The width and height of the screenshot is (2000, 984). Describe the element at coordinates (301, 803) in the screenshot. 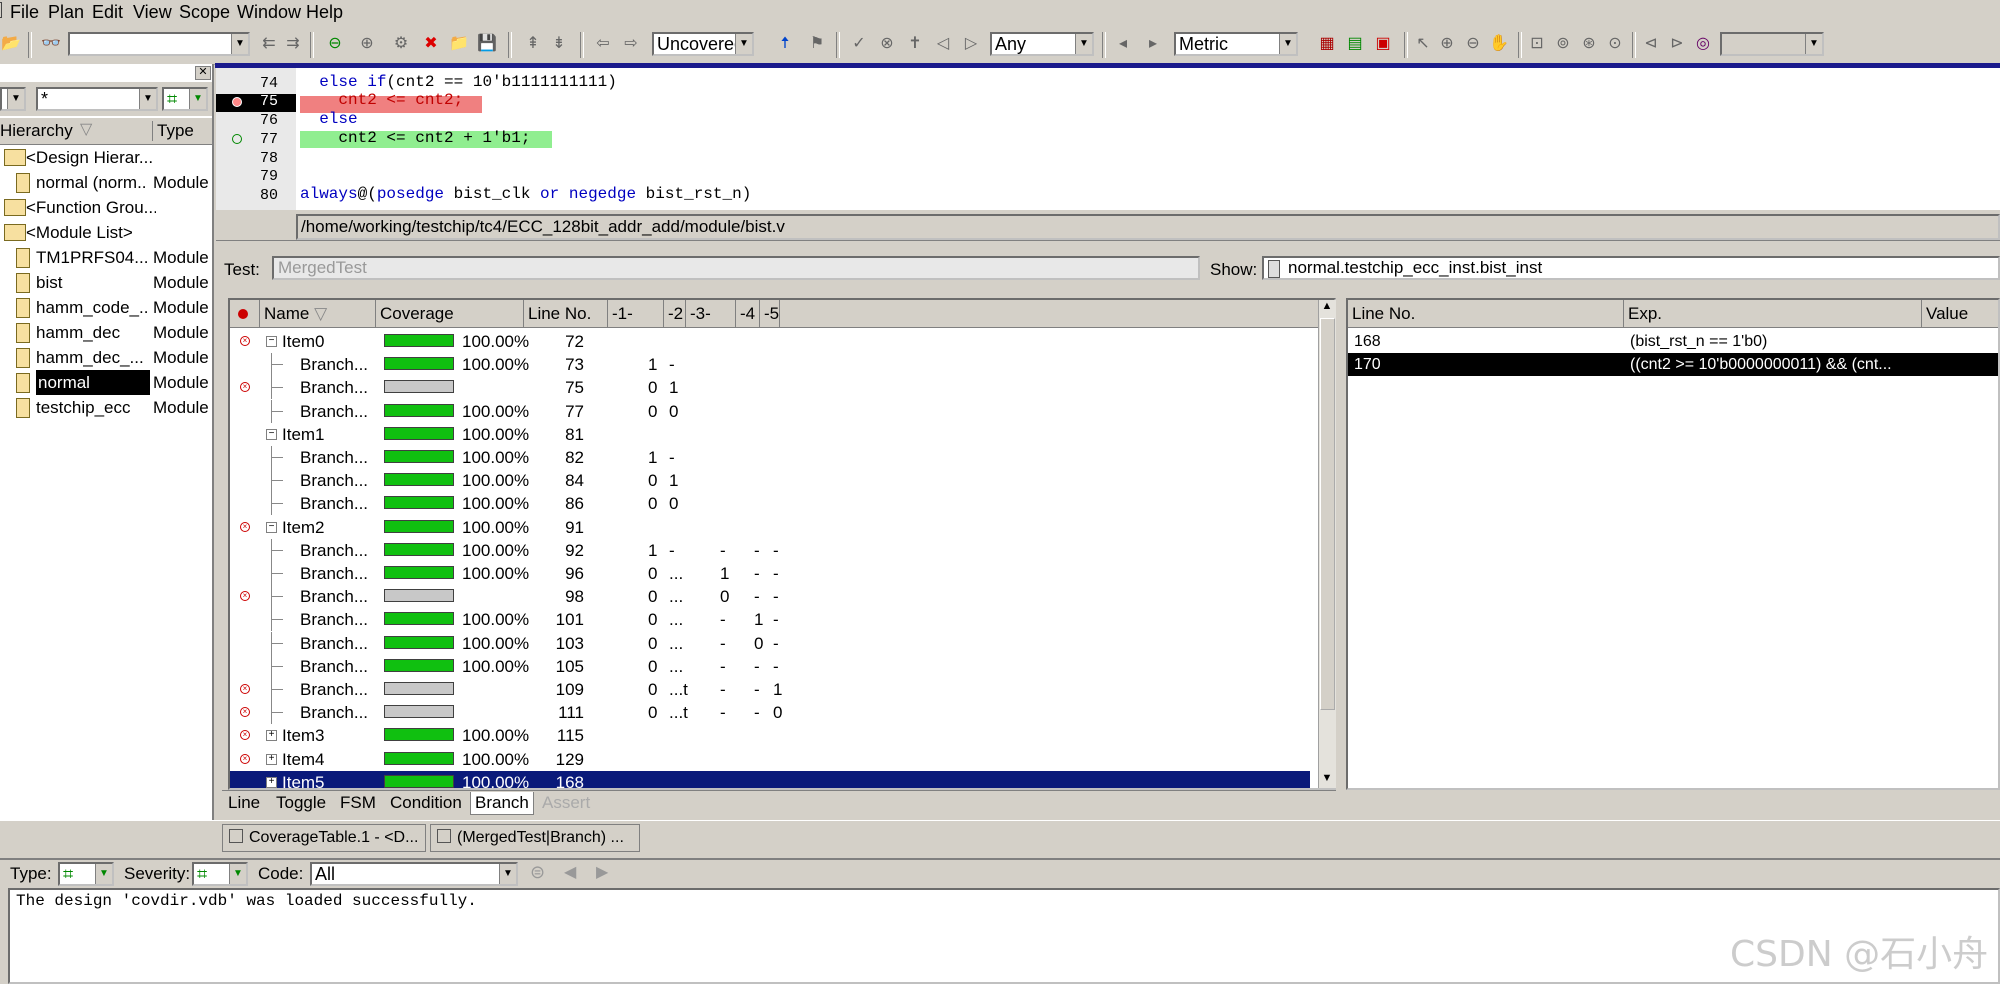

I see `tab-toggle: Toggle` at that location.